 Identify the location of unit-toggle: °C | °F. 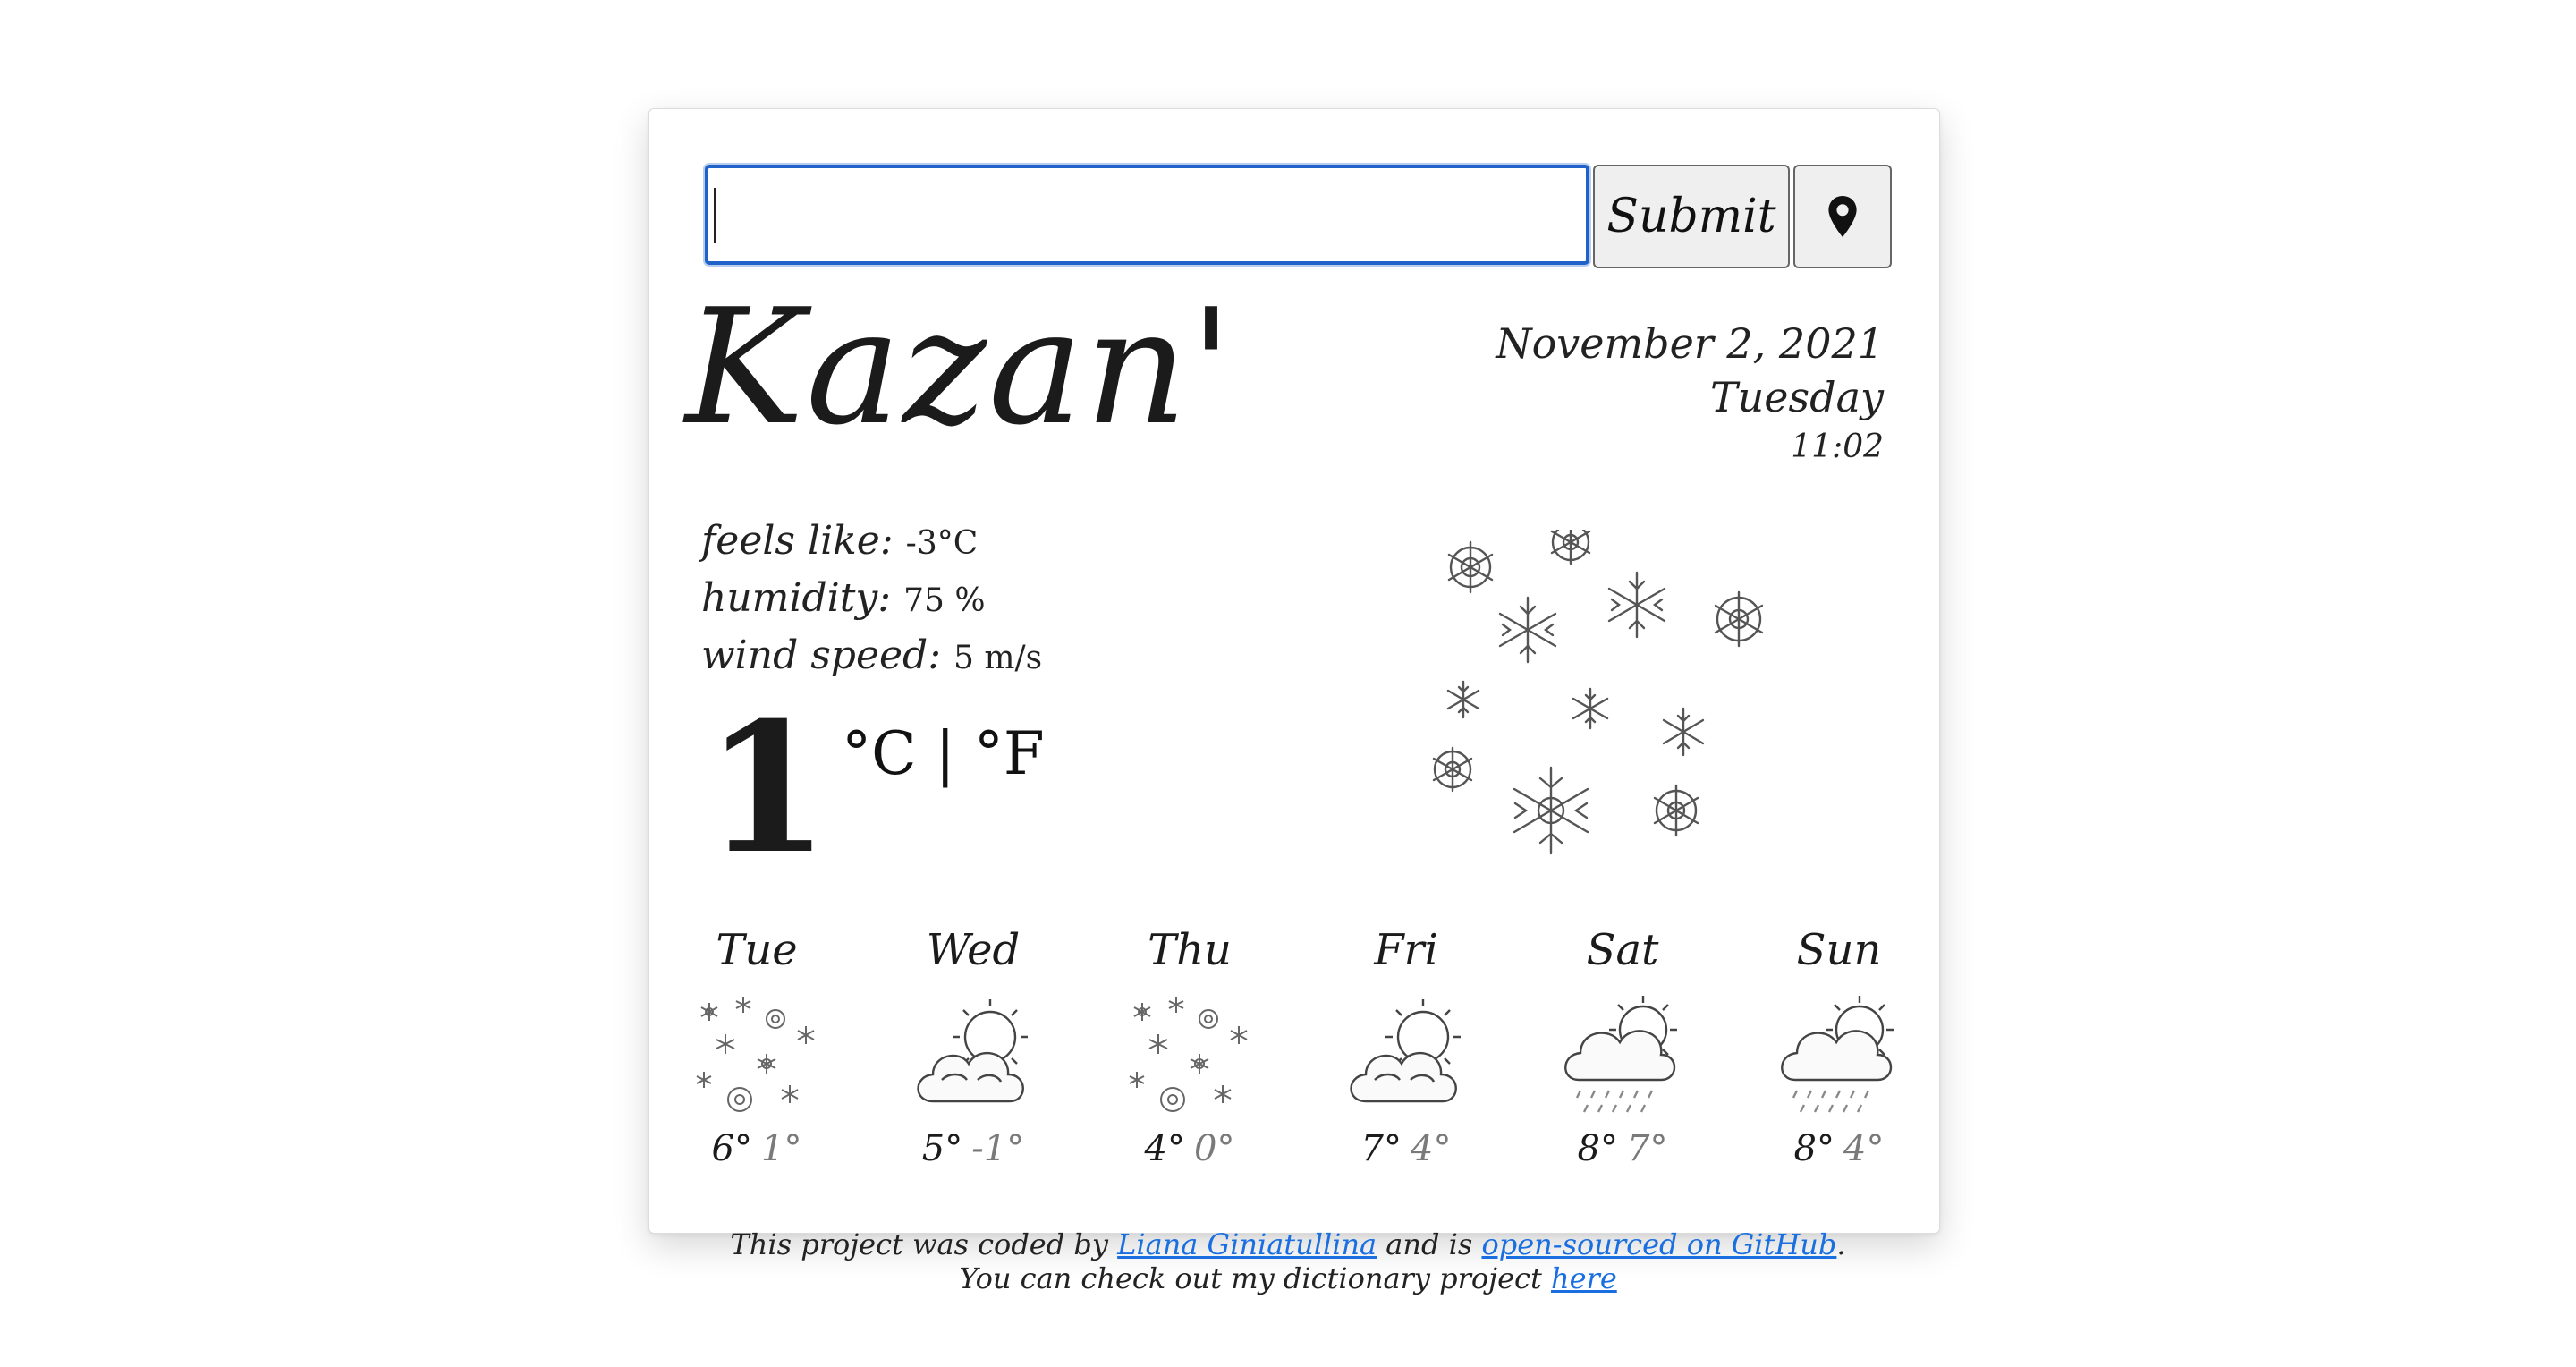
(943, 753).